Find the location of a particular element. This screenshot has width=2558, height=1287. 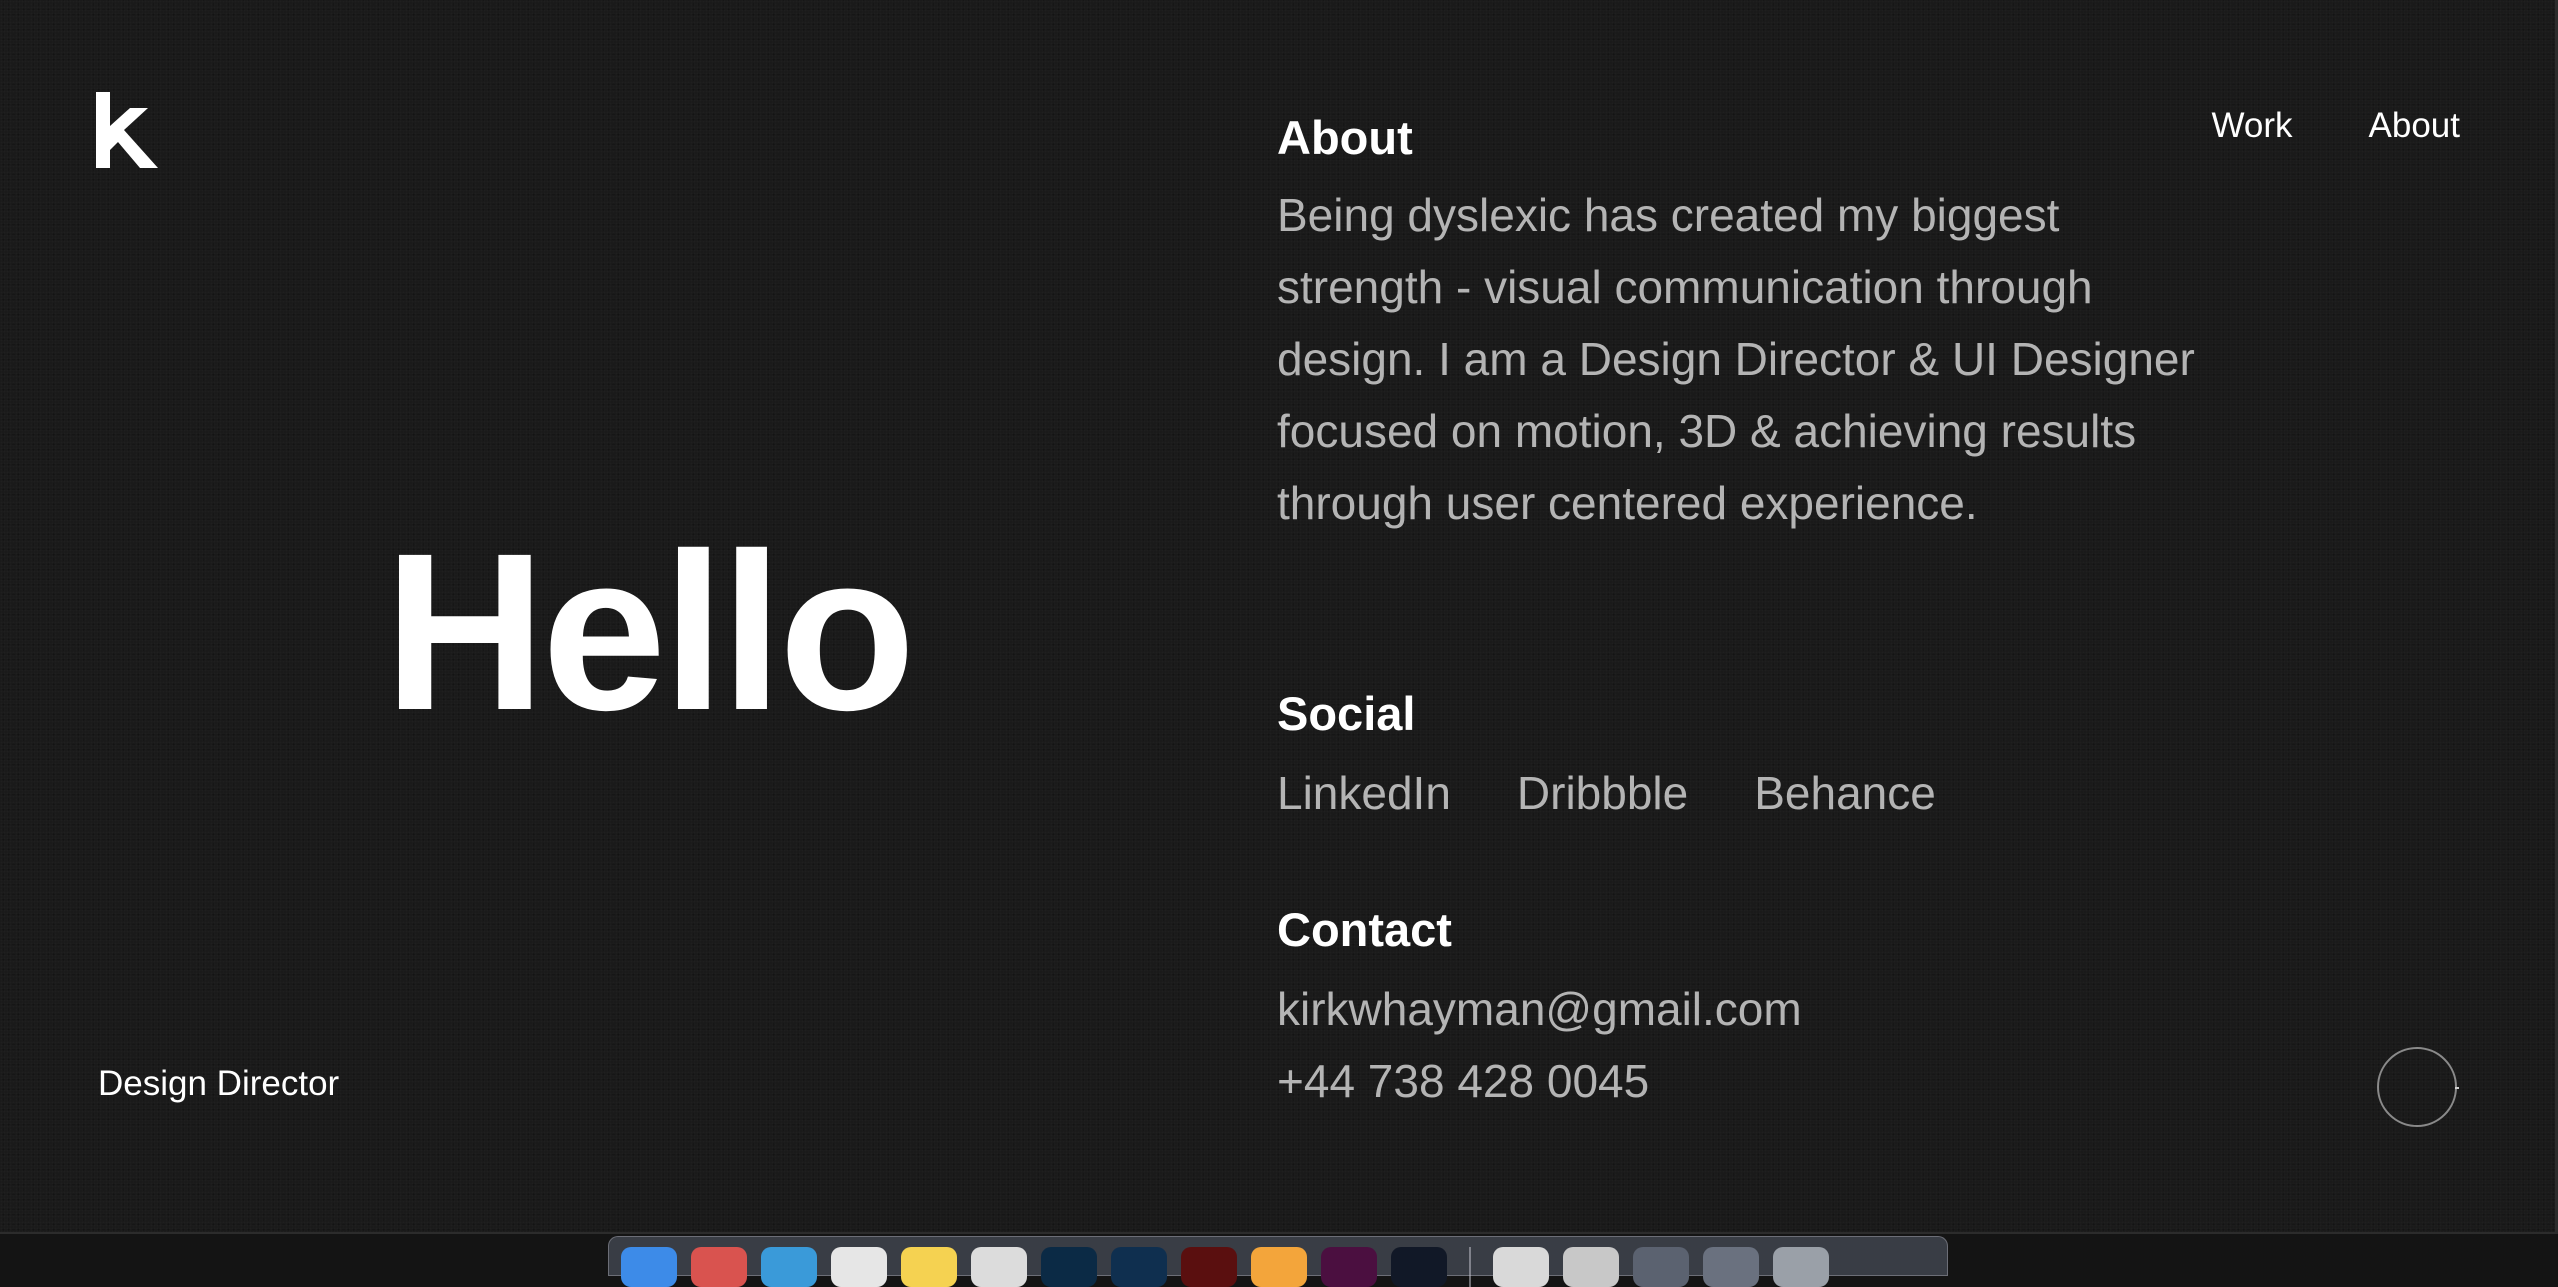

about-title: About is located at coordinates (1345, 137).